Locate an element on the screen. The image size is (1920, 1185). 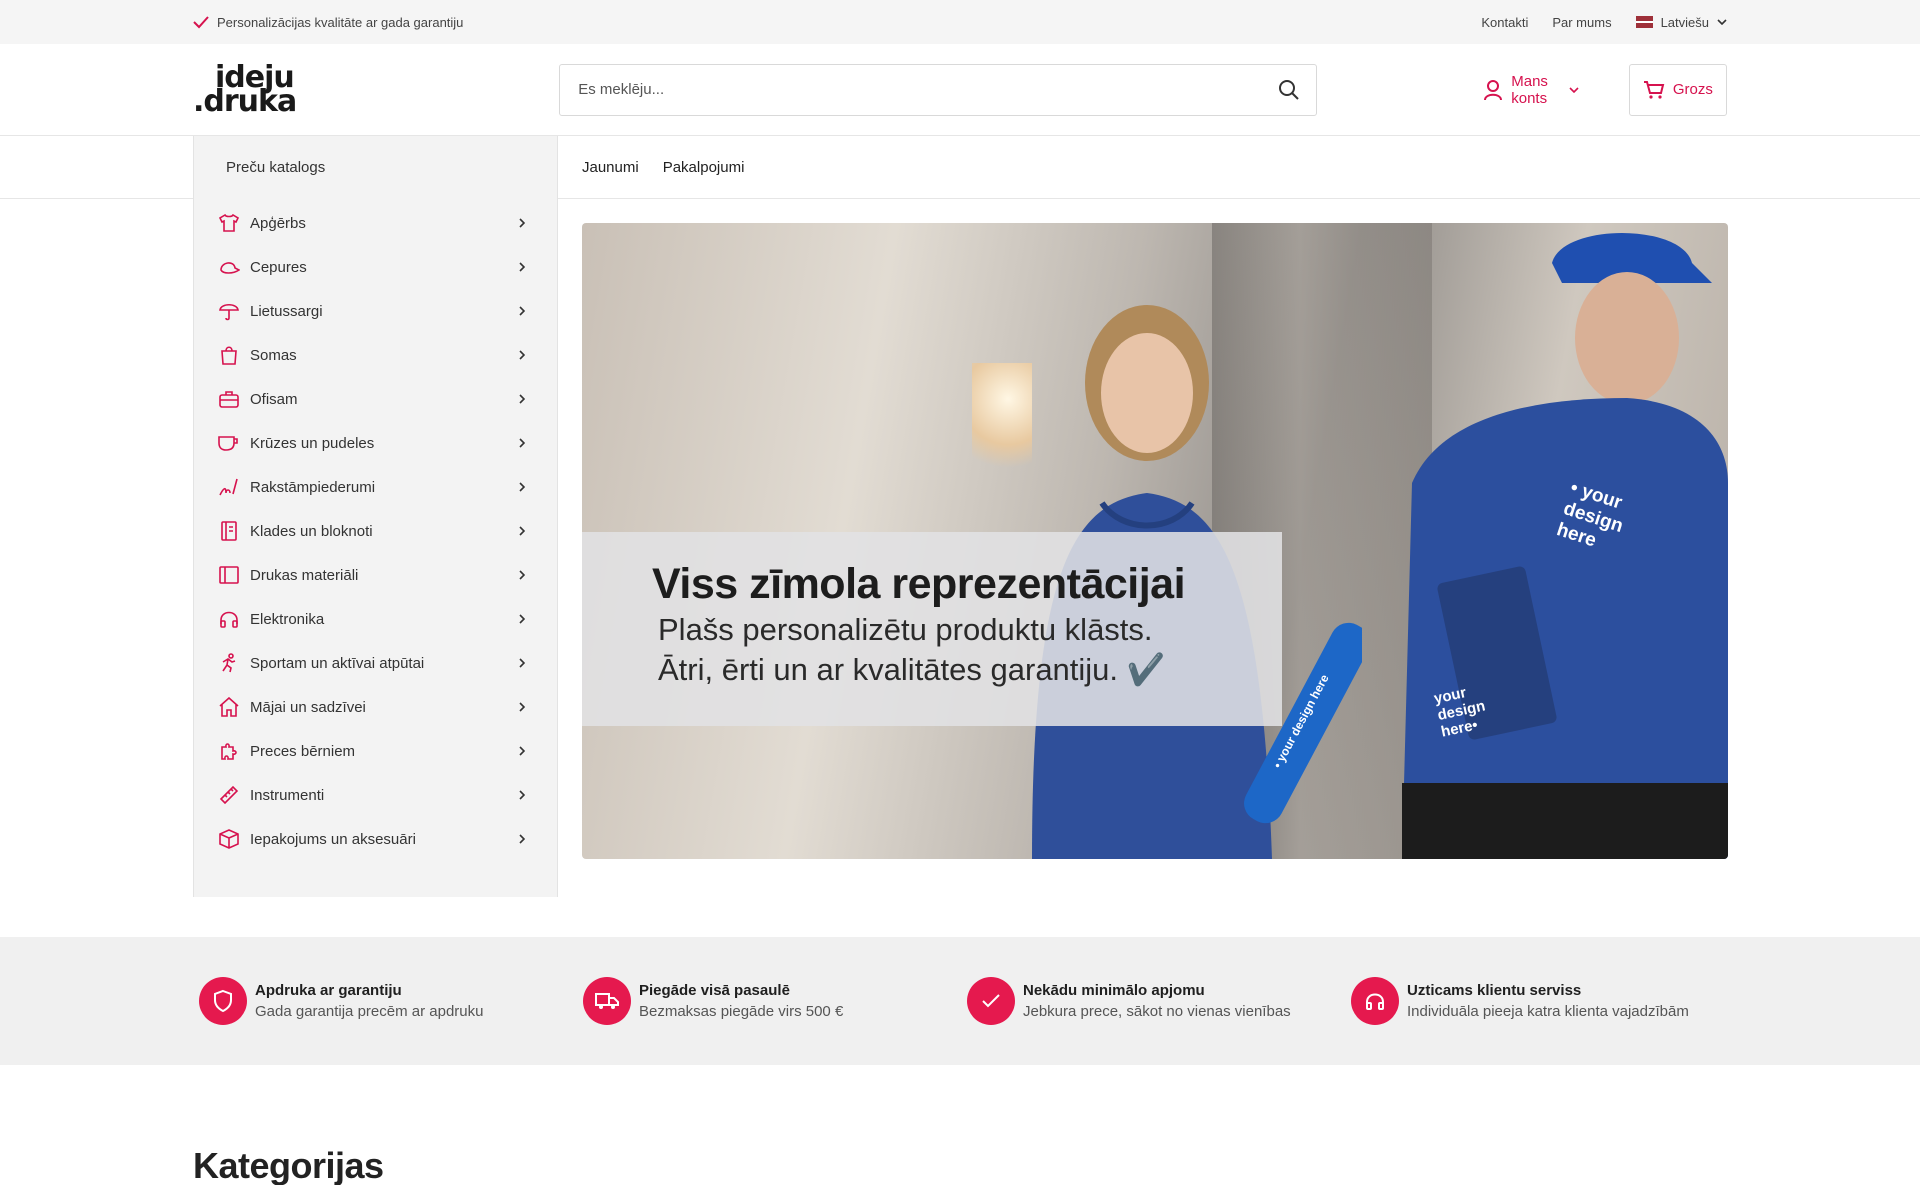
category-label: Cepures is located at coordinates (278, 267).